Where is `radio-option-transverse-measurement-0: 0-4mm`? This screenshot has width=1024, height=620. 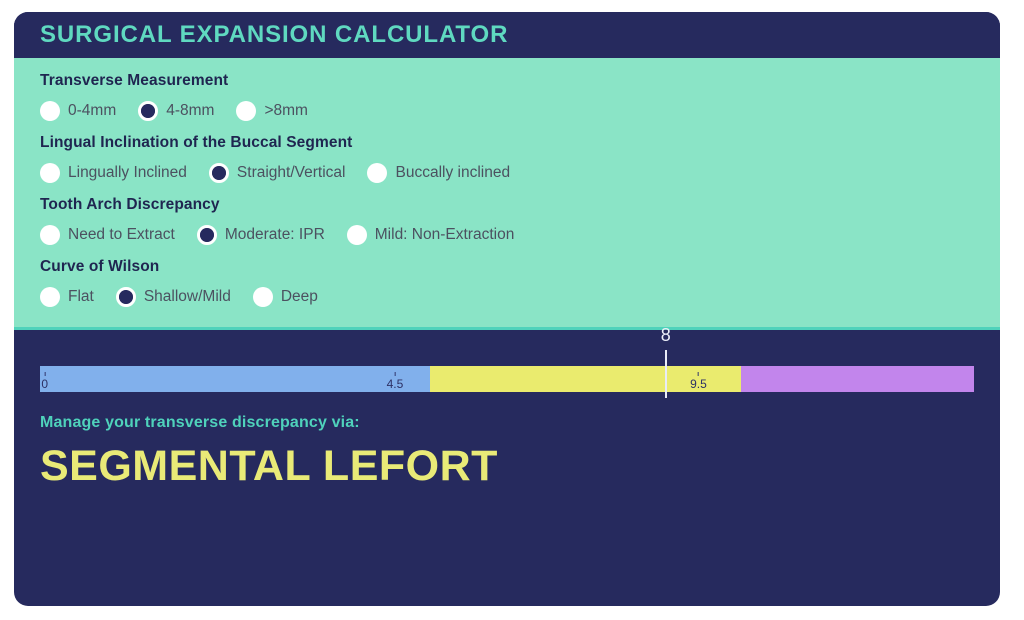
radio-option-transverse-measurement-0: 0-4mm is located at coordinates (78, 111).